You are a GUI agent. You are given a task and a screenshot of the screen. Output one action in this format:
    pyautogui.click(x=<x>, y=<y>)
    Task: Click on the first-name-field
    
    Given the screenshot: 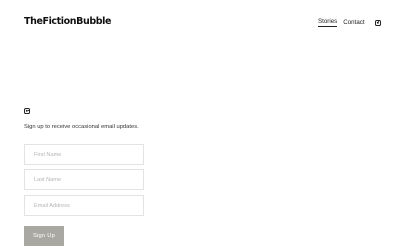 What is the action you would take?
    pyautogui.click(x=84, y=154)
    